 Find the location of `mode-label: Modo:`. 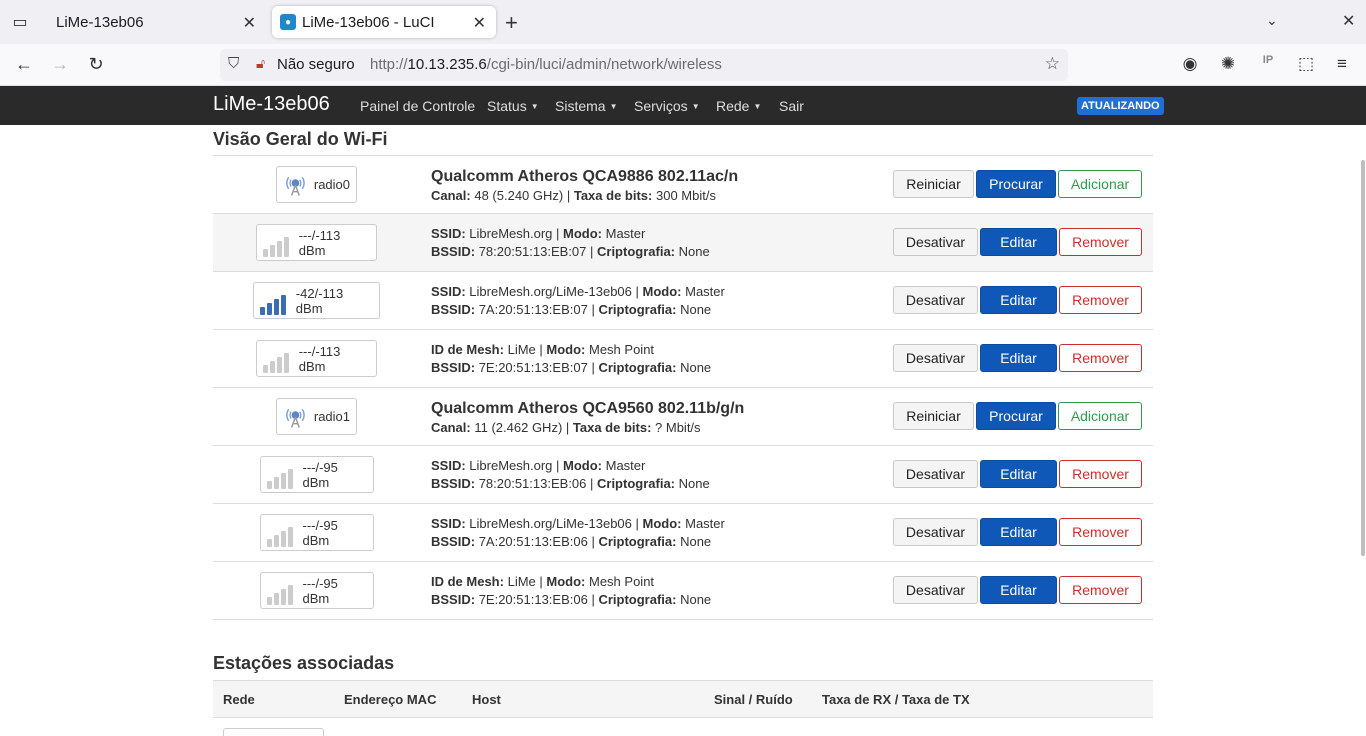

mode-label: Modo: is located at coordinates (582, 465).